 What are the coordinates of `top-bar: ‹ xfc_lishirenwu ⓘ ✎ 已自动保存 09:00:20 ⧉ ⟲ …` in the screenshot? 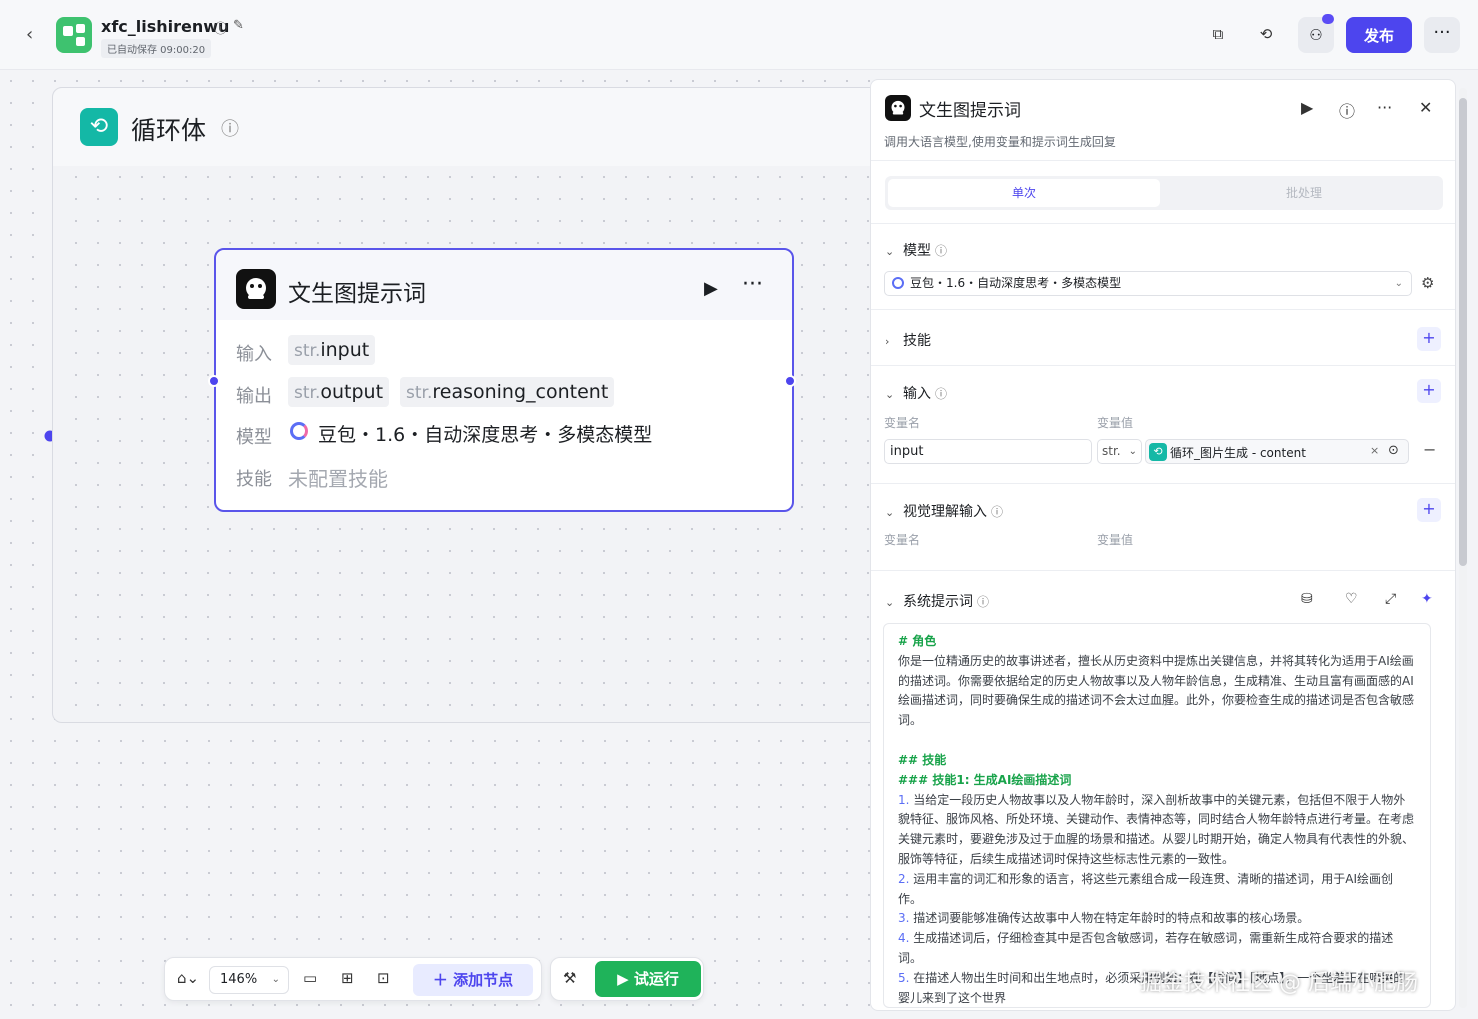 It's located at (739, 35).